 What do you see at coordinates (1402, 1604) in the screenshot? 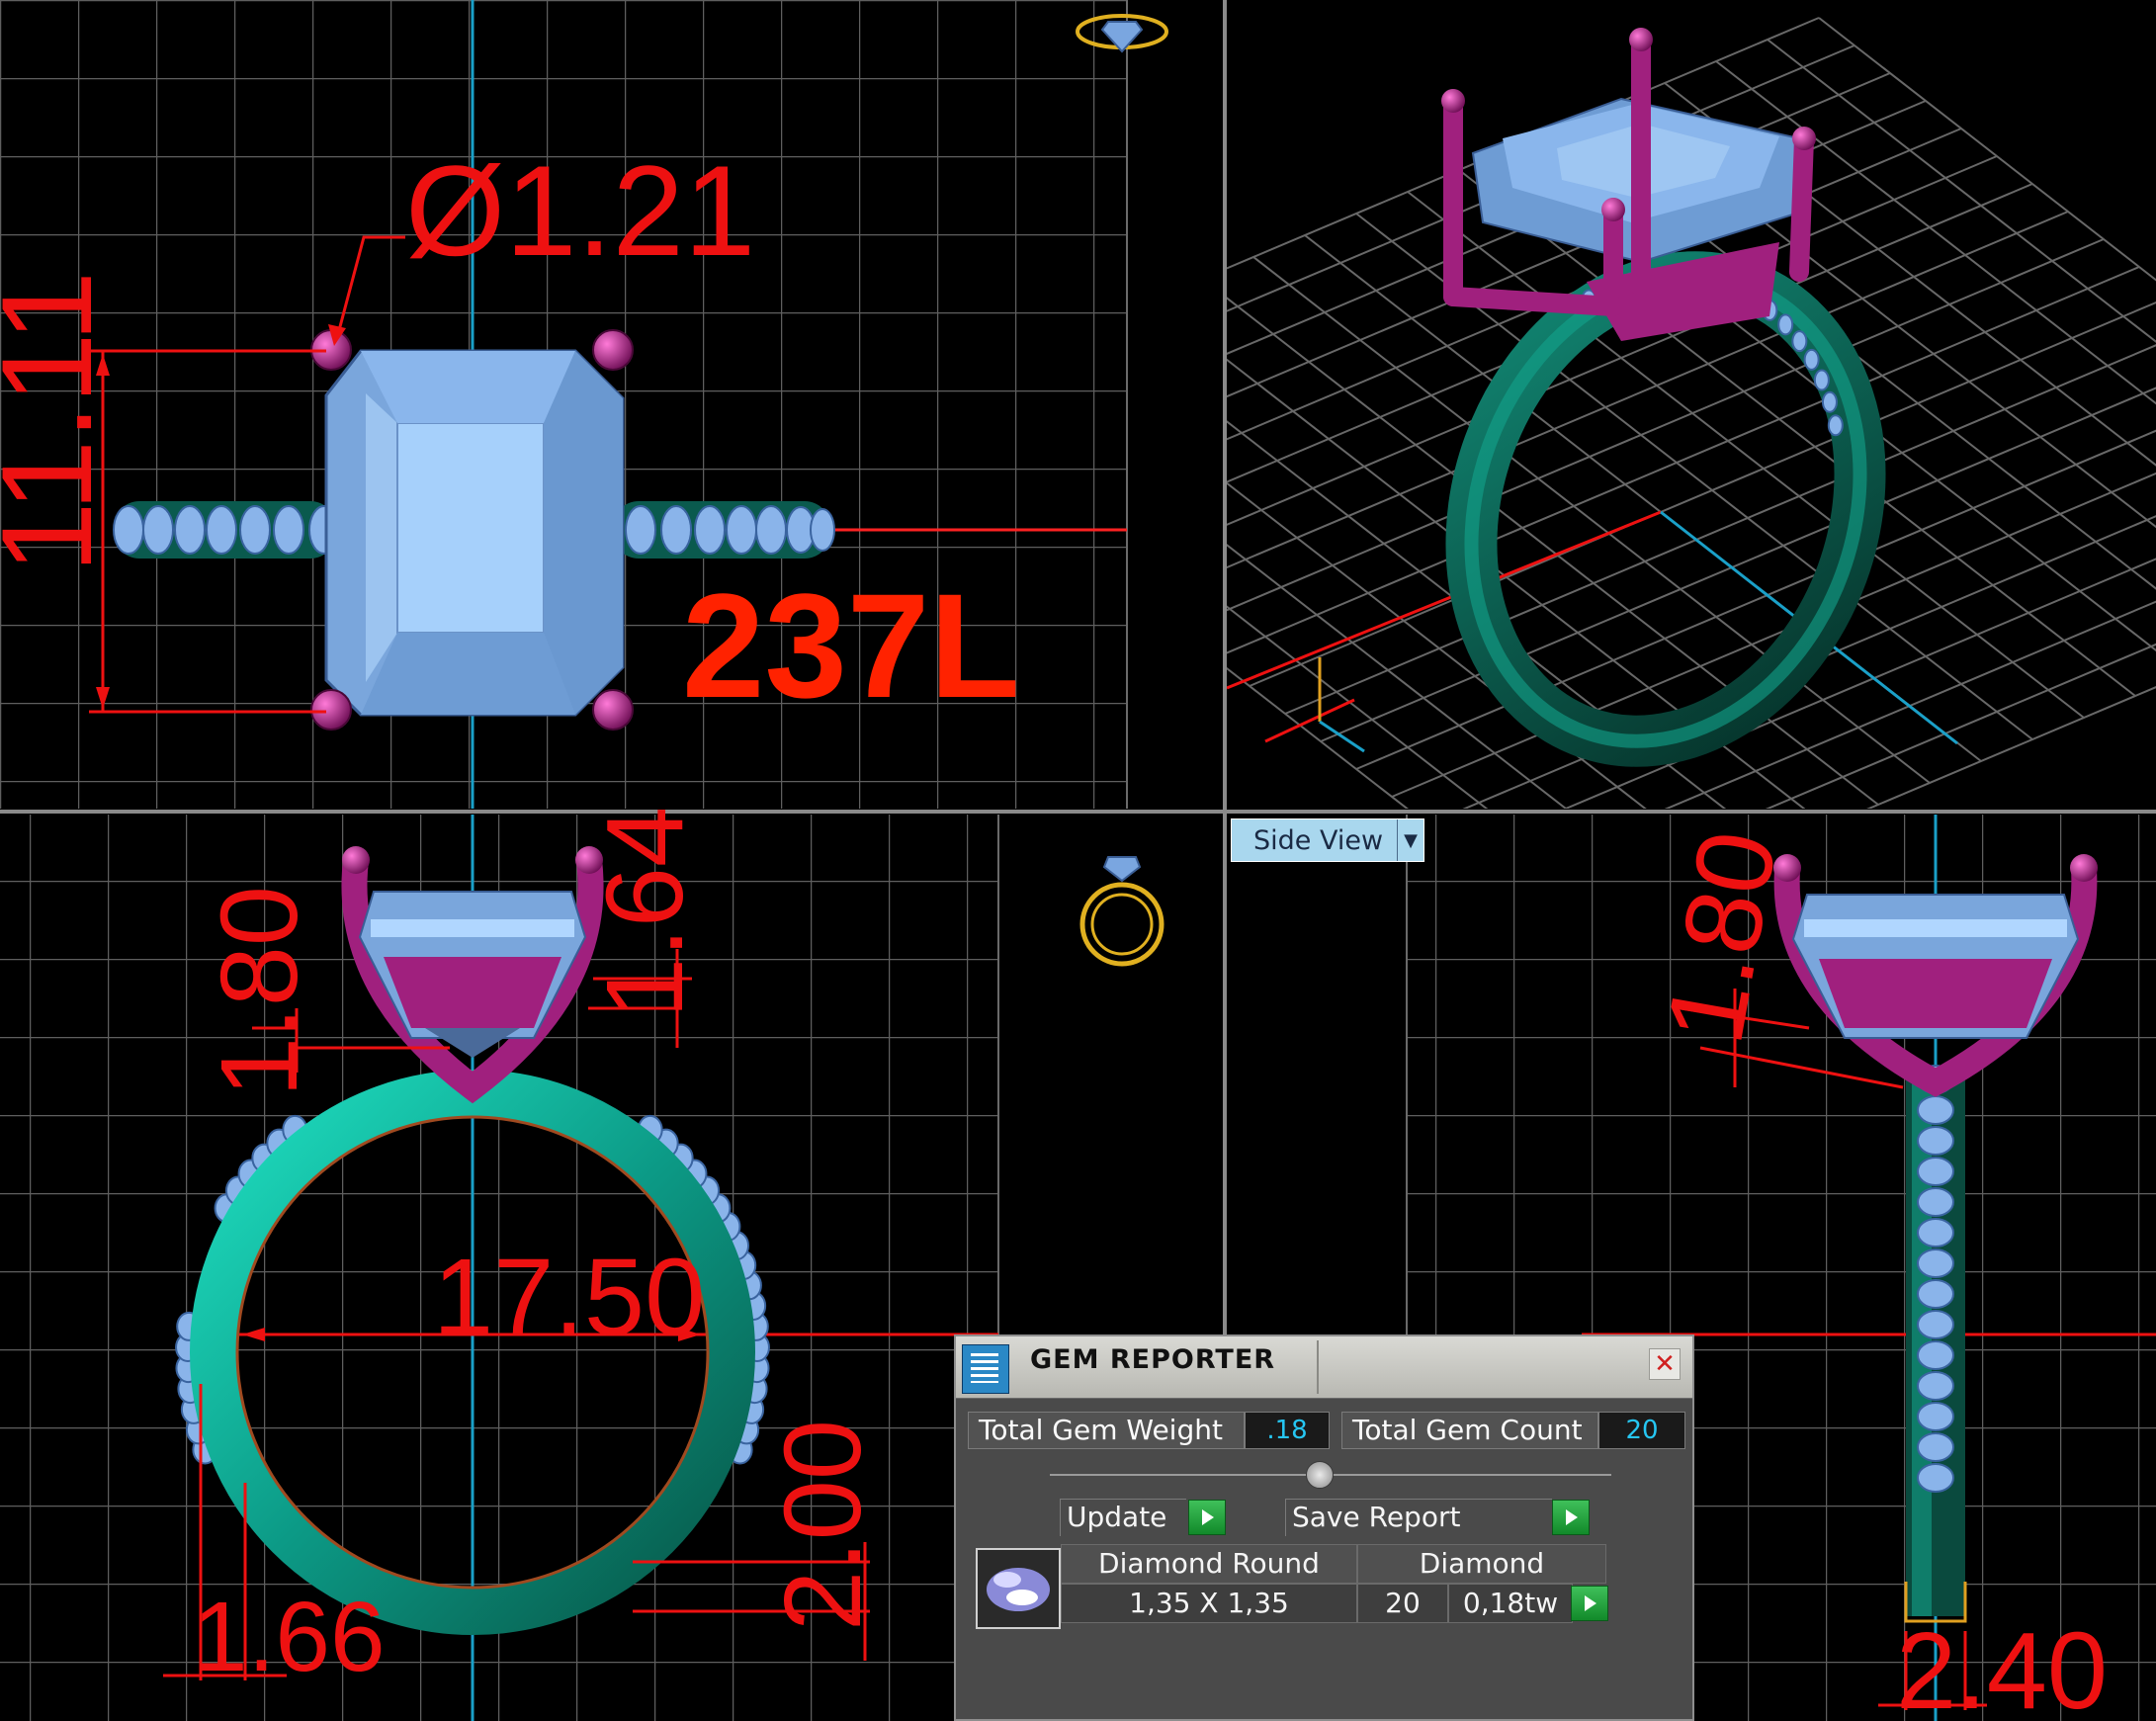
I see `gem-count: 20` at bounding box center [1402, 1604].